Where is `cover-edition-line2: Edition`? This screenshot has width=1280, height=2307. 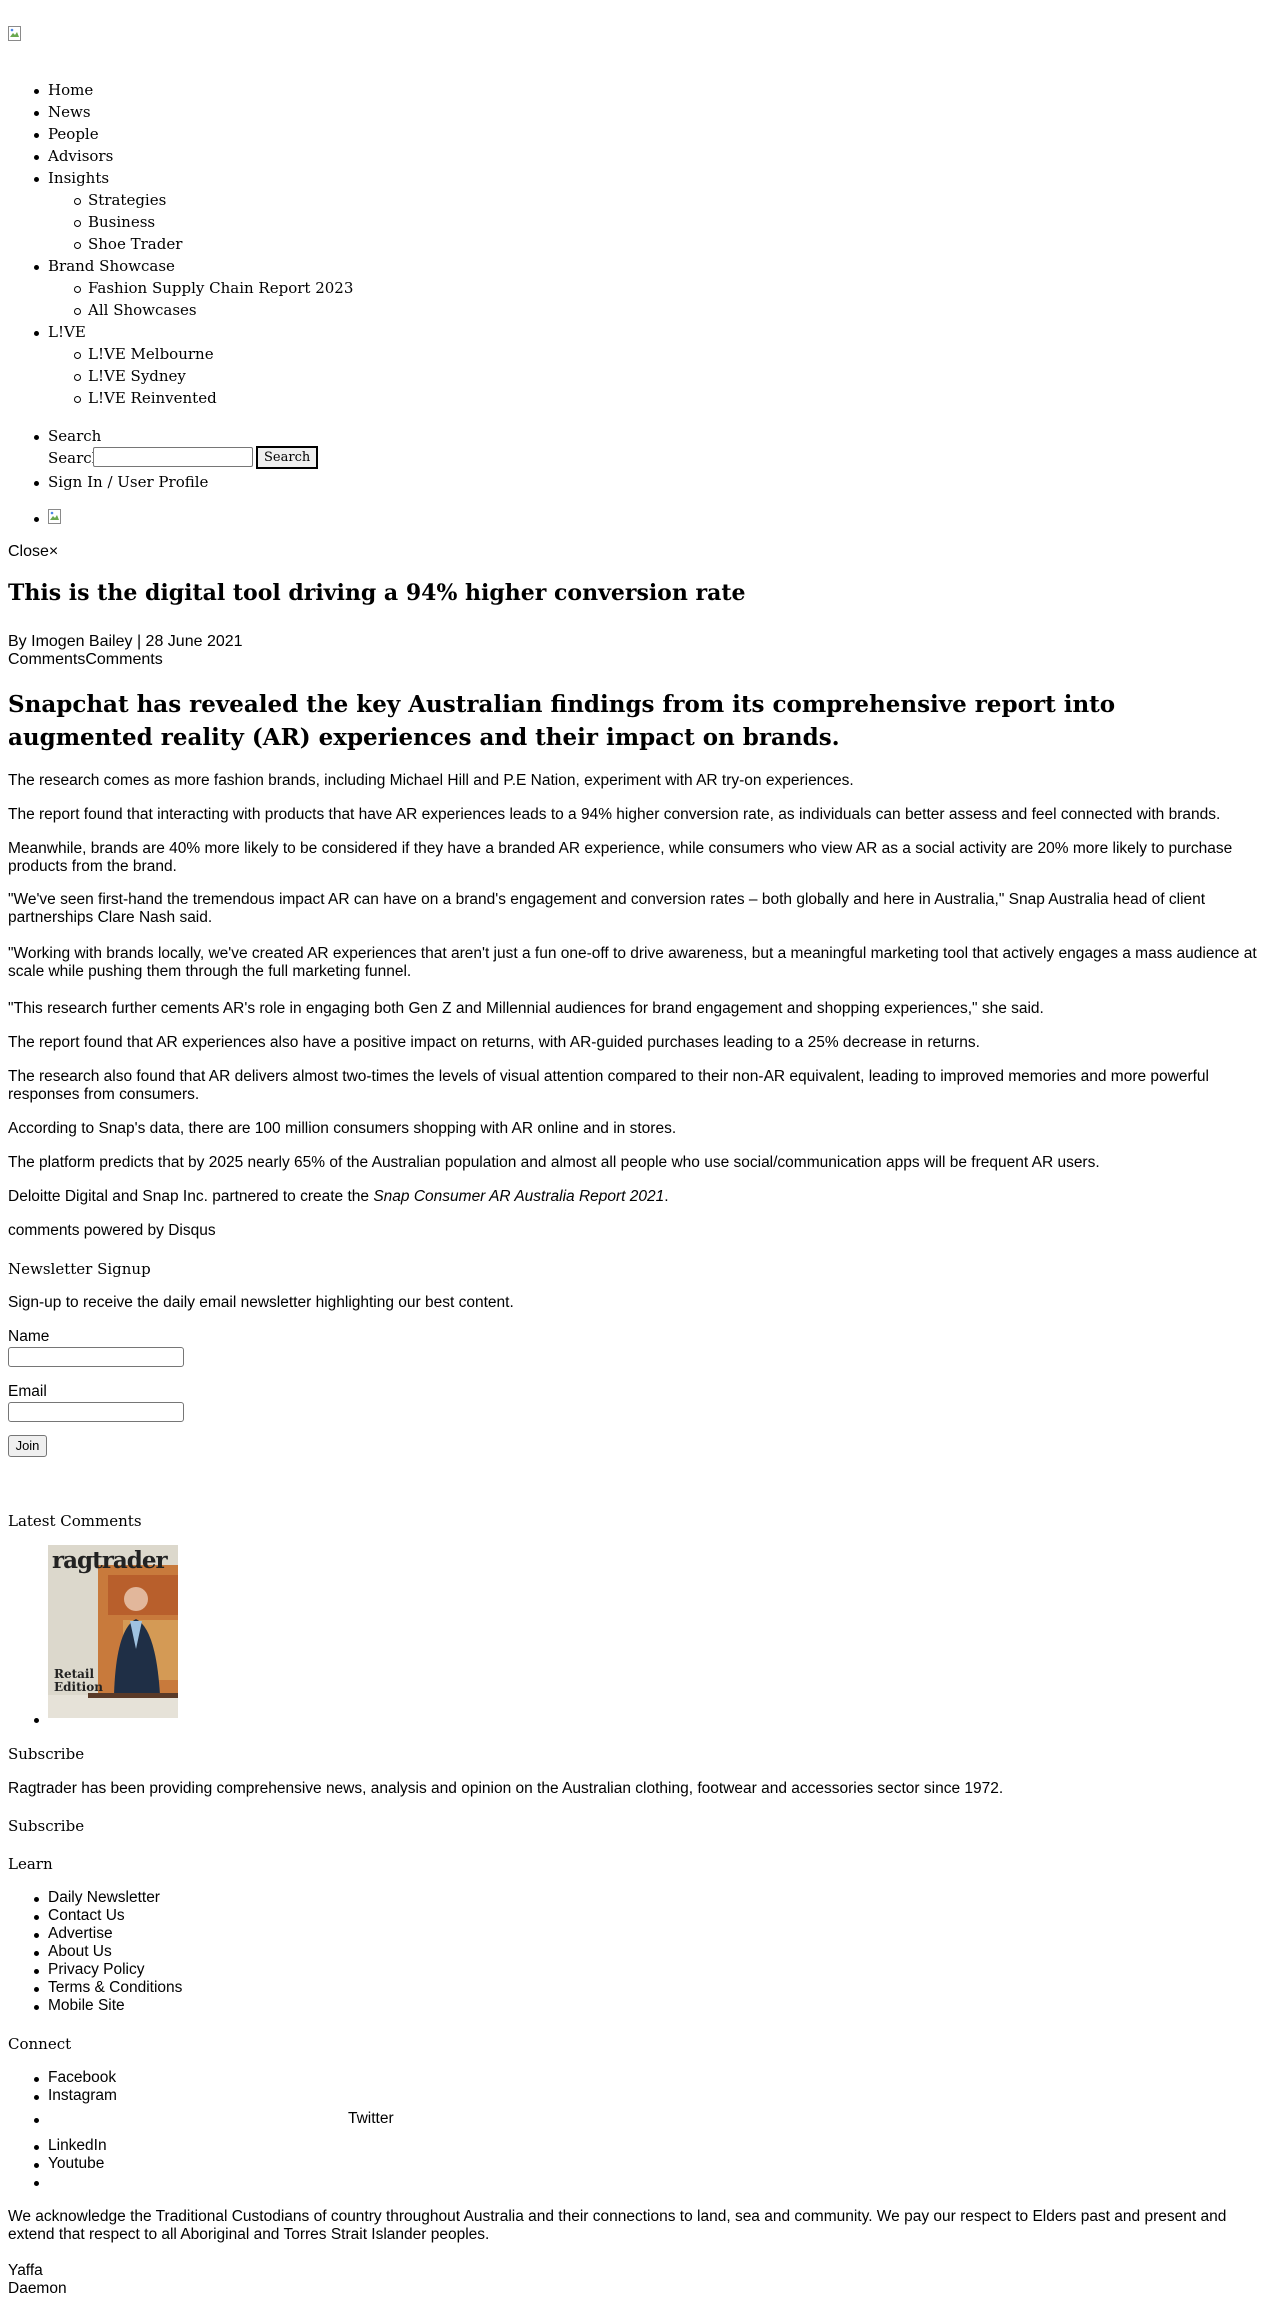
cover-edition-line2: Edition is located at coordinates (78, 1687).